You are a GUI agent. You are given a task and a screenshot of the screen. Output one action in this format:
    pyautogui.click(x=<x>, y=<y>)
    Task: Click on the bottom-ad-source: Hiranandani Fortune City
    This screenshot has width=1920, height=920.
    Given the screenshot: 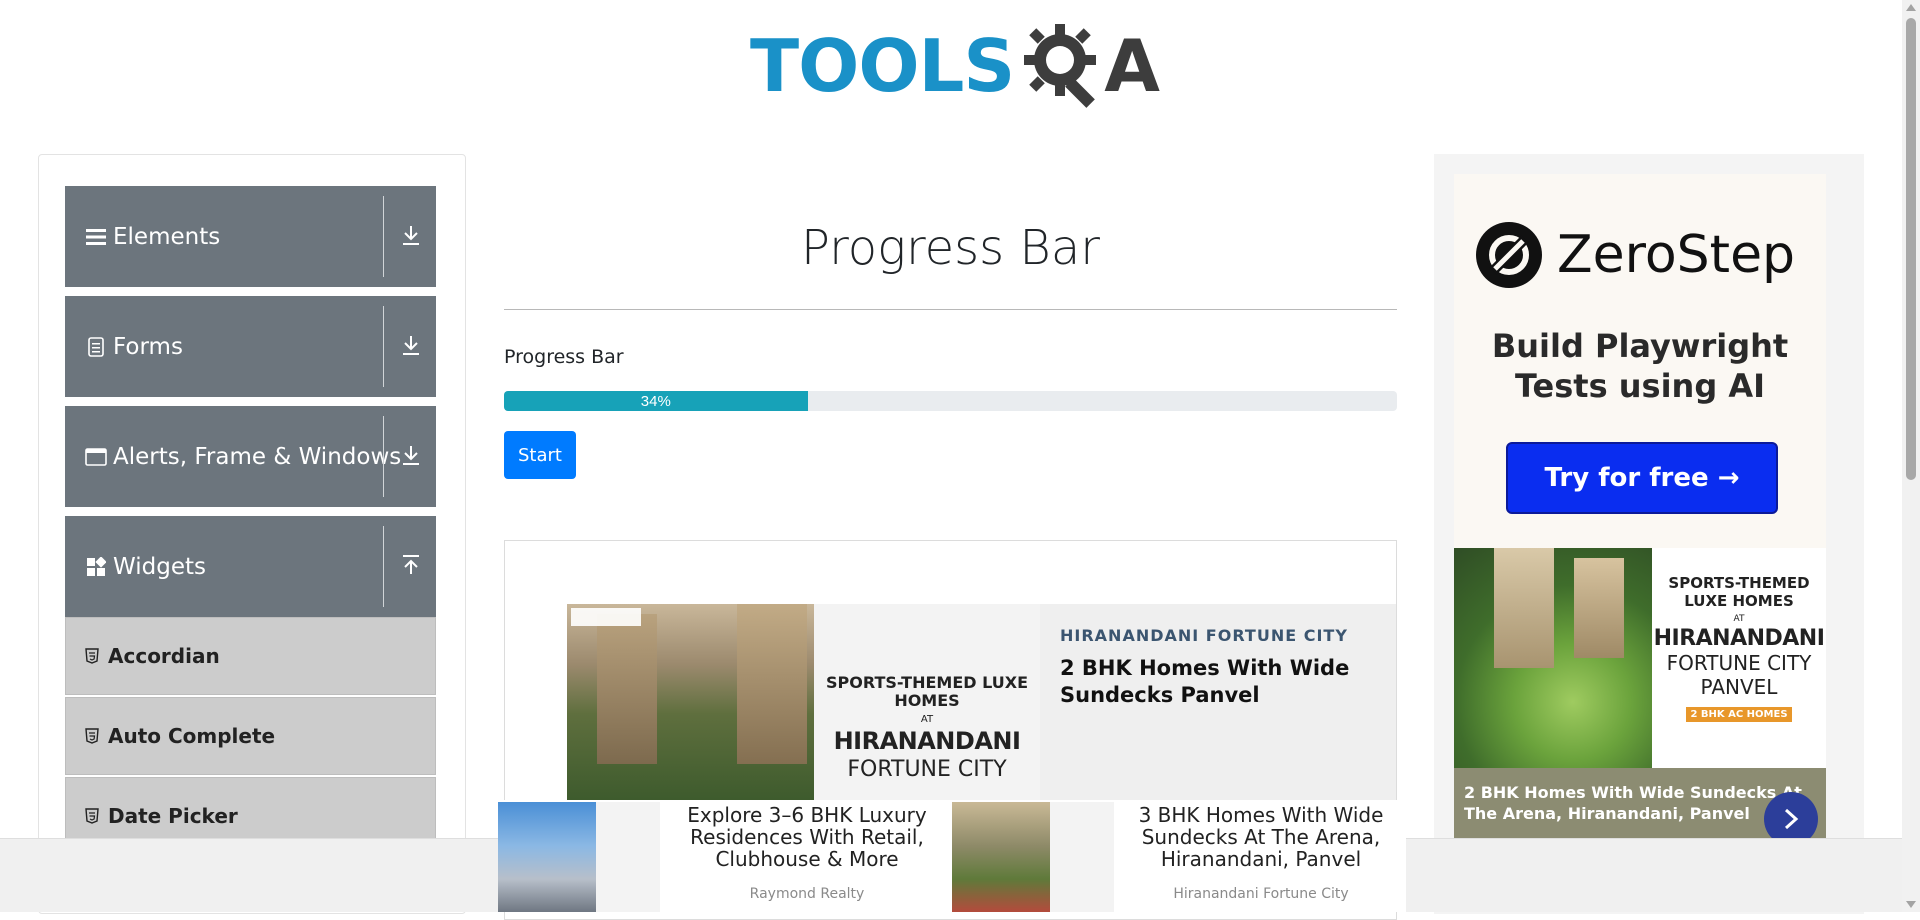 What is the action you would take?
    pyautogui.click(x=1261, y=894)
    